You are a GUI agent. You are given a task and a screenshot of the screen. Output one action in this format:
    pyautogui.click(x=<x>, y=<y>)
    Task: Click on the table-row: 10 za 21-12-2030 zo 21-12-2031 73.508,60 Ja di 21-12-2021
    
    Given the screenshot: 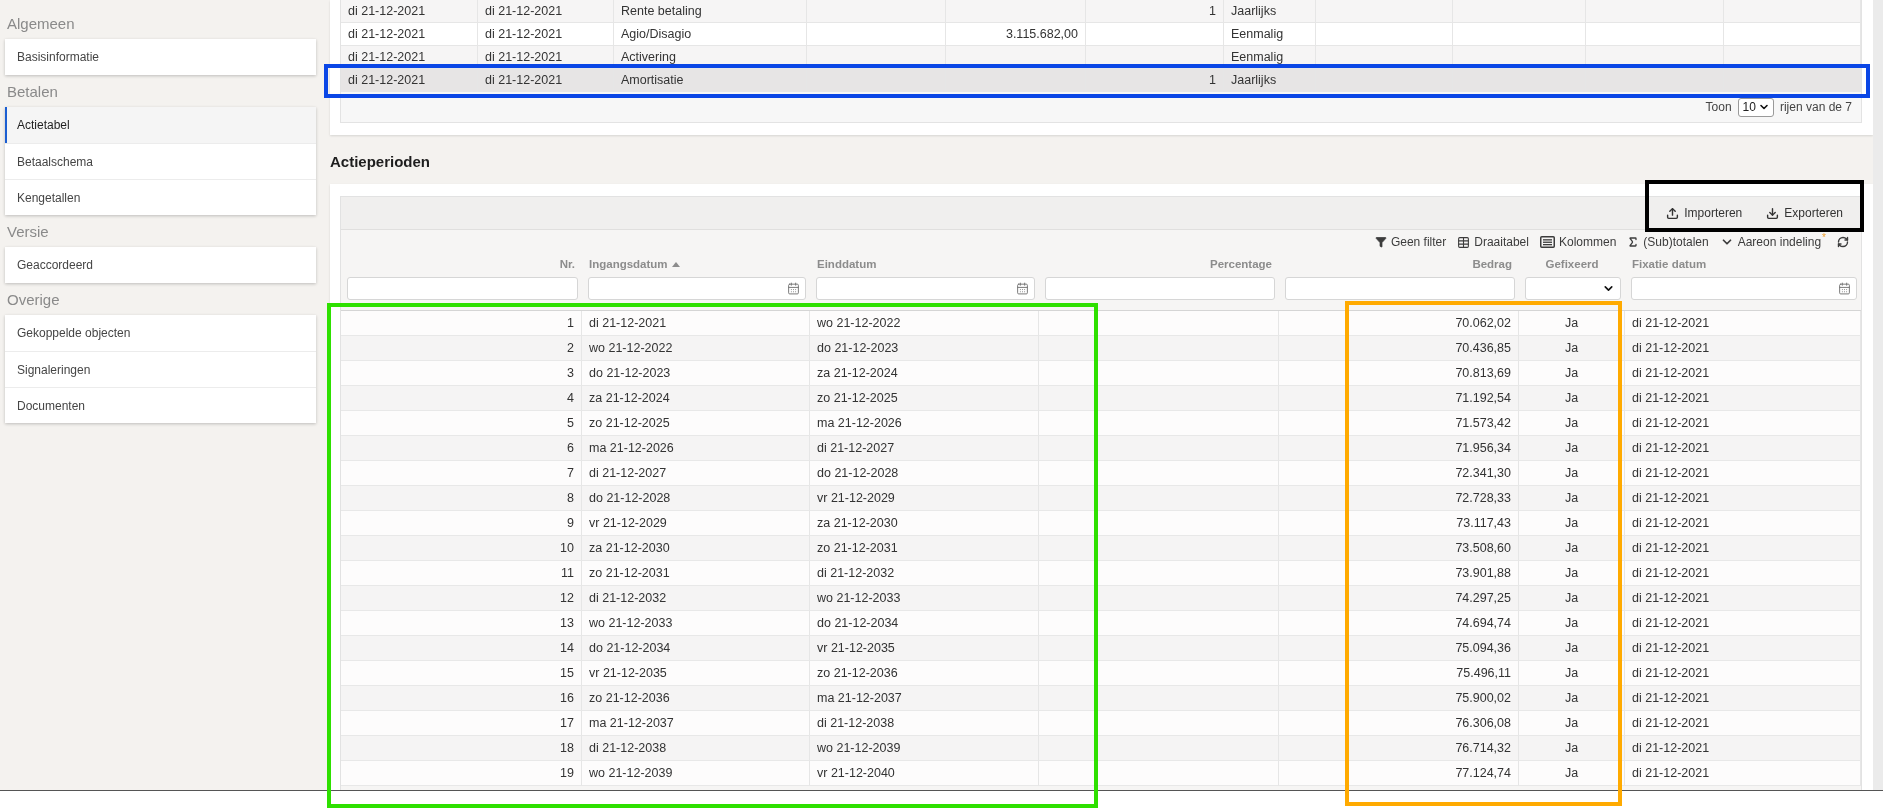 What is the action you would take?
    pyautogui.click(x=1101, y=548)
    